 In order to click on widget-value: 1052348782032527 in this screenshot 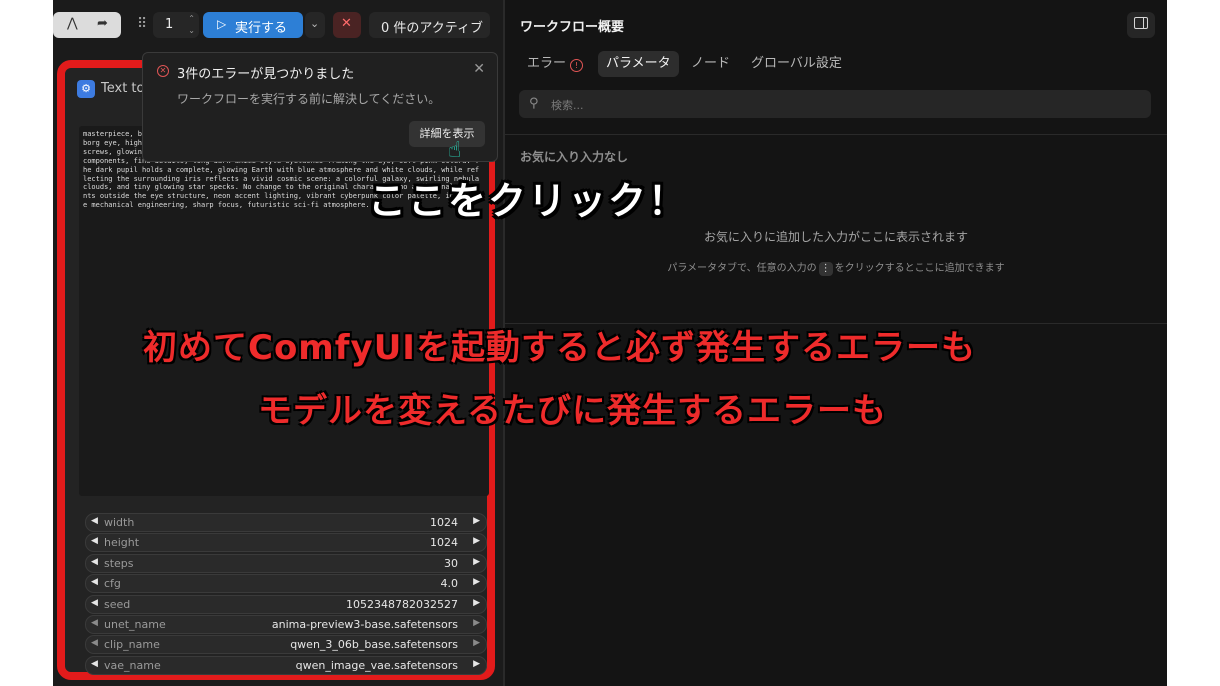, I will do `click(402, 604)`.